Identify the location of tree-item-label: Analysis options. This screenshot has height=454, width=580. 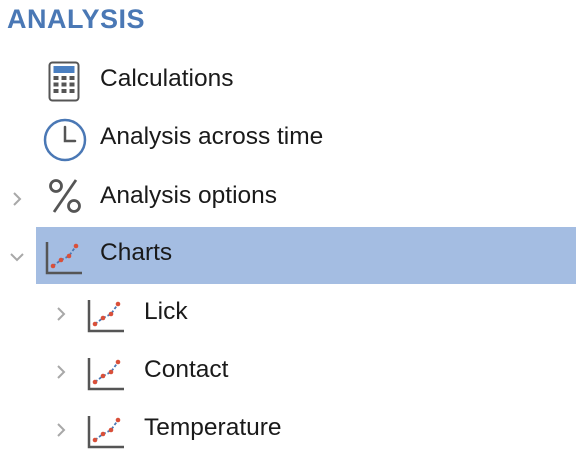
(189, 195).